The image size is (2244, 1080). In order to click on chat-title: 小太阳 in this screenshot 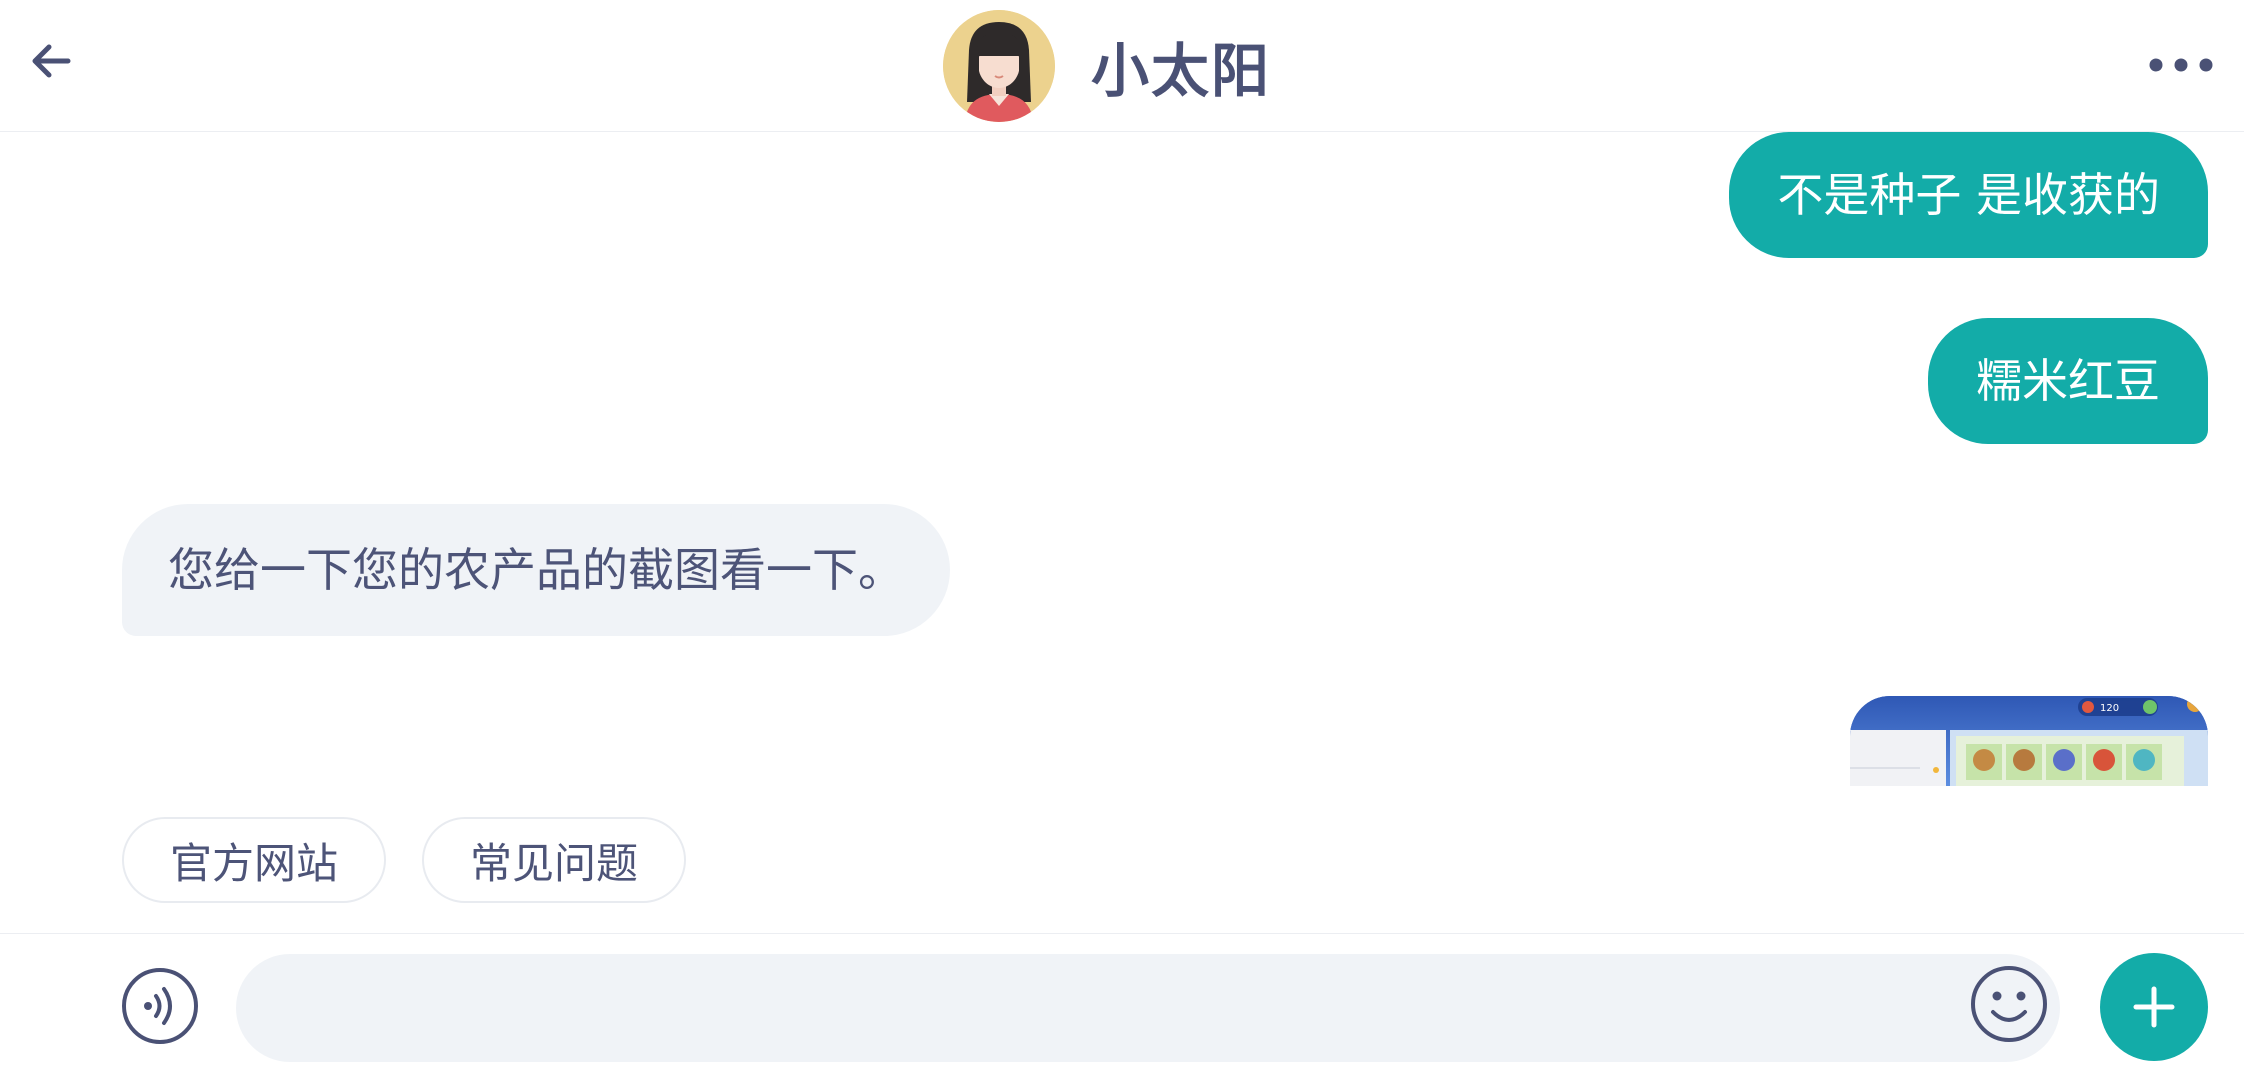, I will do `click(1107, 66)`.